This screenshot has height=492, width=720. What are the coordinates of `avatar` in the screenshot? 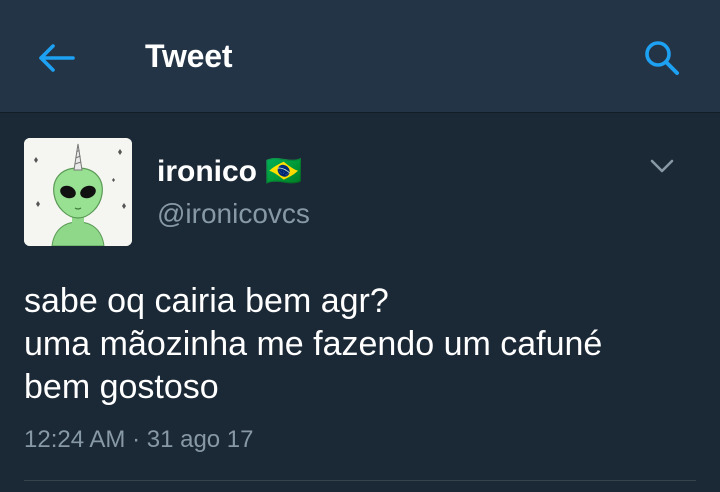 It's located at (78, 192).